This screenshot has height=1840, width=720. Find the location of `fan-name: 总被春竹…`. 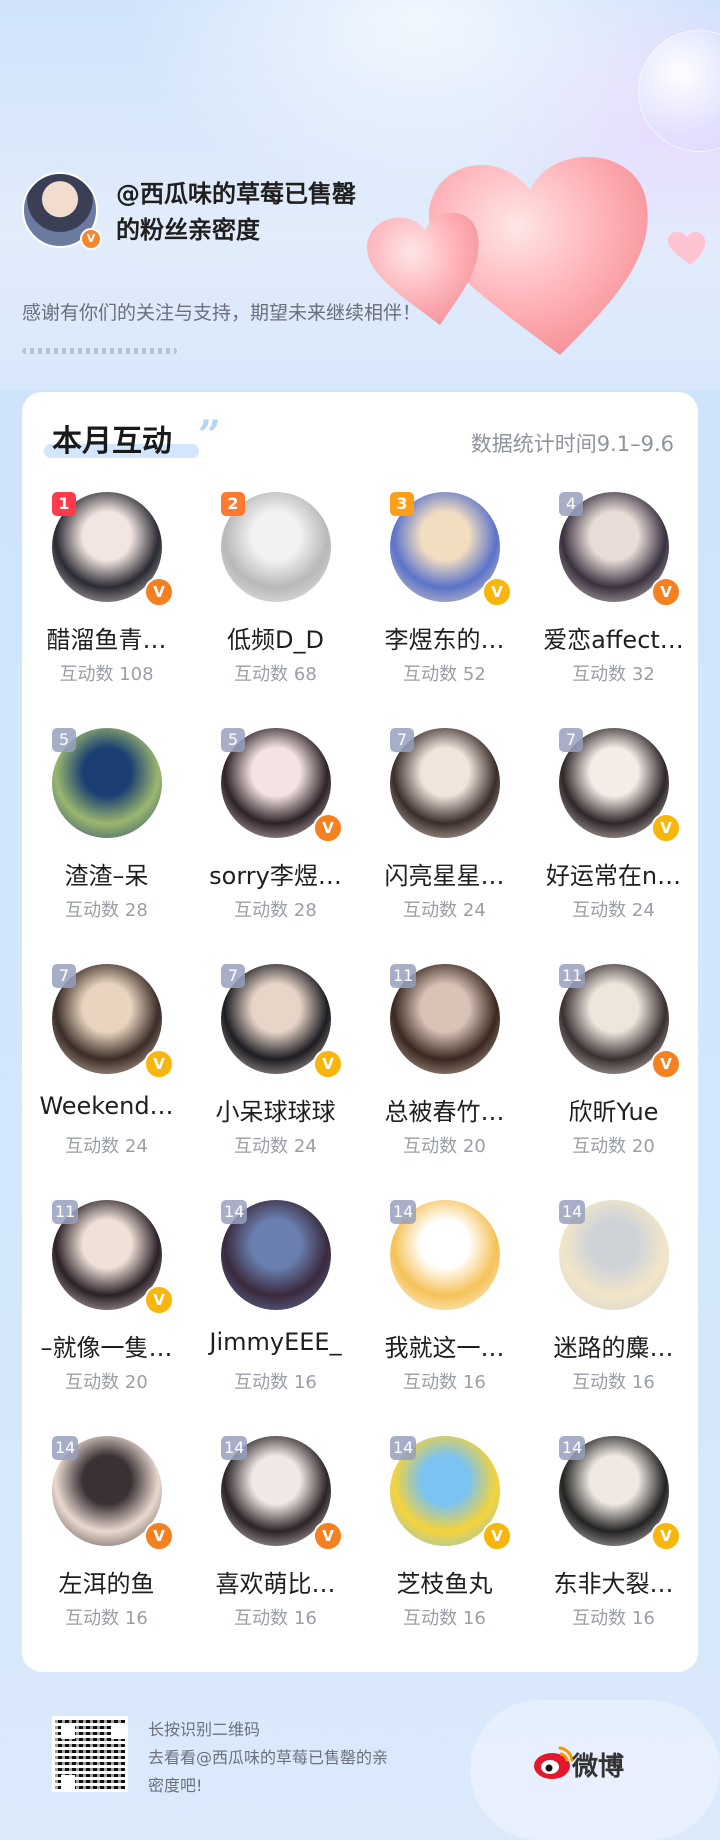

fan-name: 总被春竹… is located at coordinates (444, 1109).